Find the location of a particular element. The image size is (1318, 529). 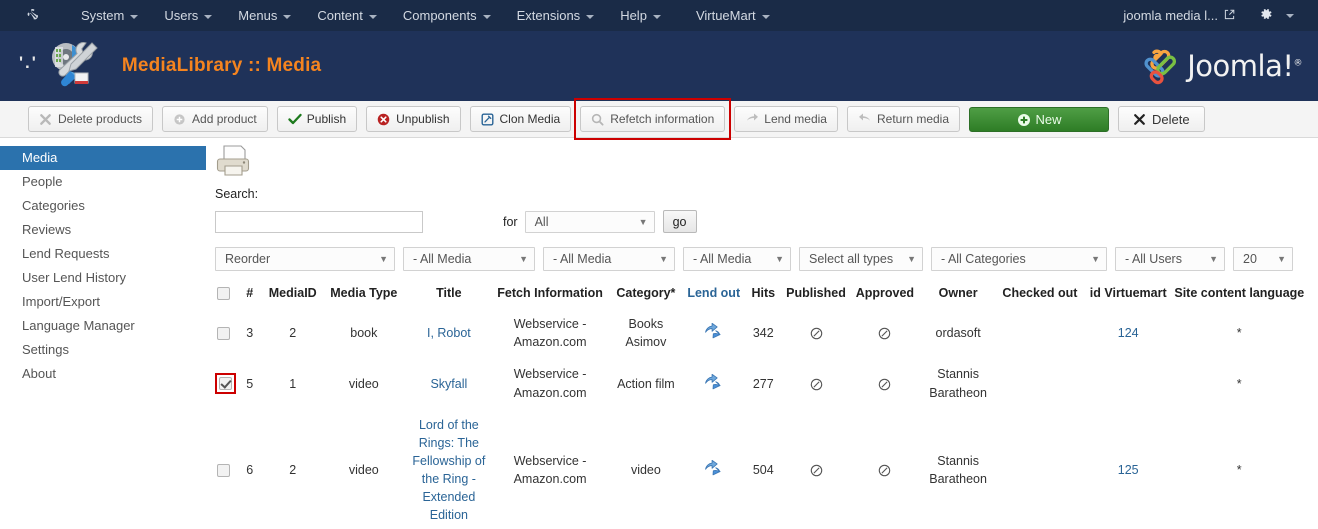

filter-media-3-select: - All Media ▼ is located at coordinates (737, 259).